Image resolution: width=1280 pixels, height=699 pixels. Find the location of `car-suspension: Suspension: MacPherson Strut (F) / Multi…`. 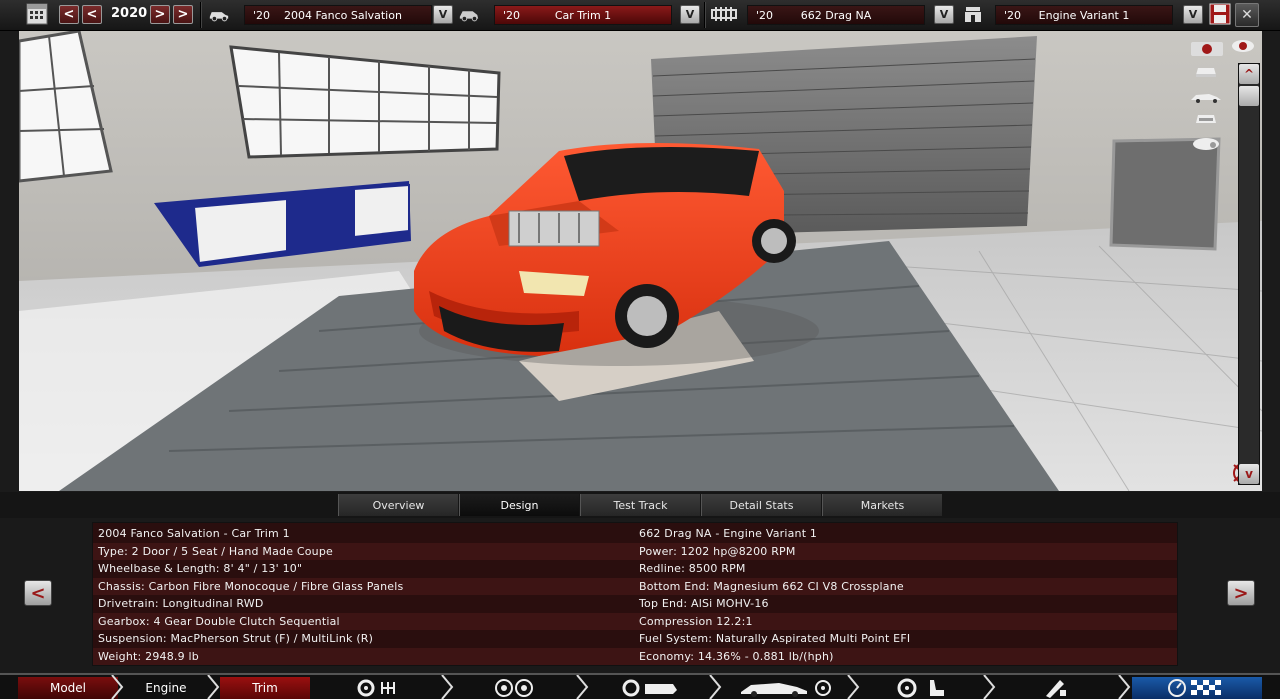

car-suspension: Suspension: MacPherson Strut (F) / Multi… is located at coordinates (236, 638).